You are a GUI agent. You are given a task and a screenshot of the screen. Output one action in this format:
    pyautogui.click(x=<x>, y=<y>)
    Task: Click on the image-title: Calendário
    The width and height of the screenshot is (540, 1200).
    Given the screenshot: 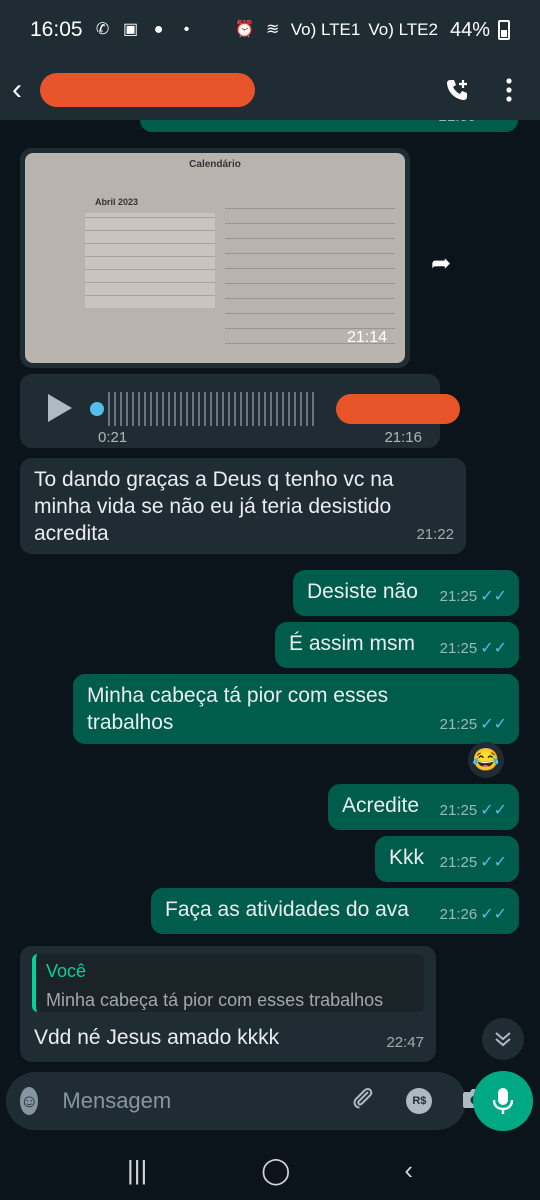 What is the action you would take?
    pyautogui.click(x=215, y=164)
    